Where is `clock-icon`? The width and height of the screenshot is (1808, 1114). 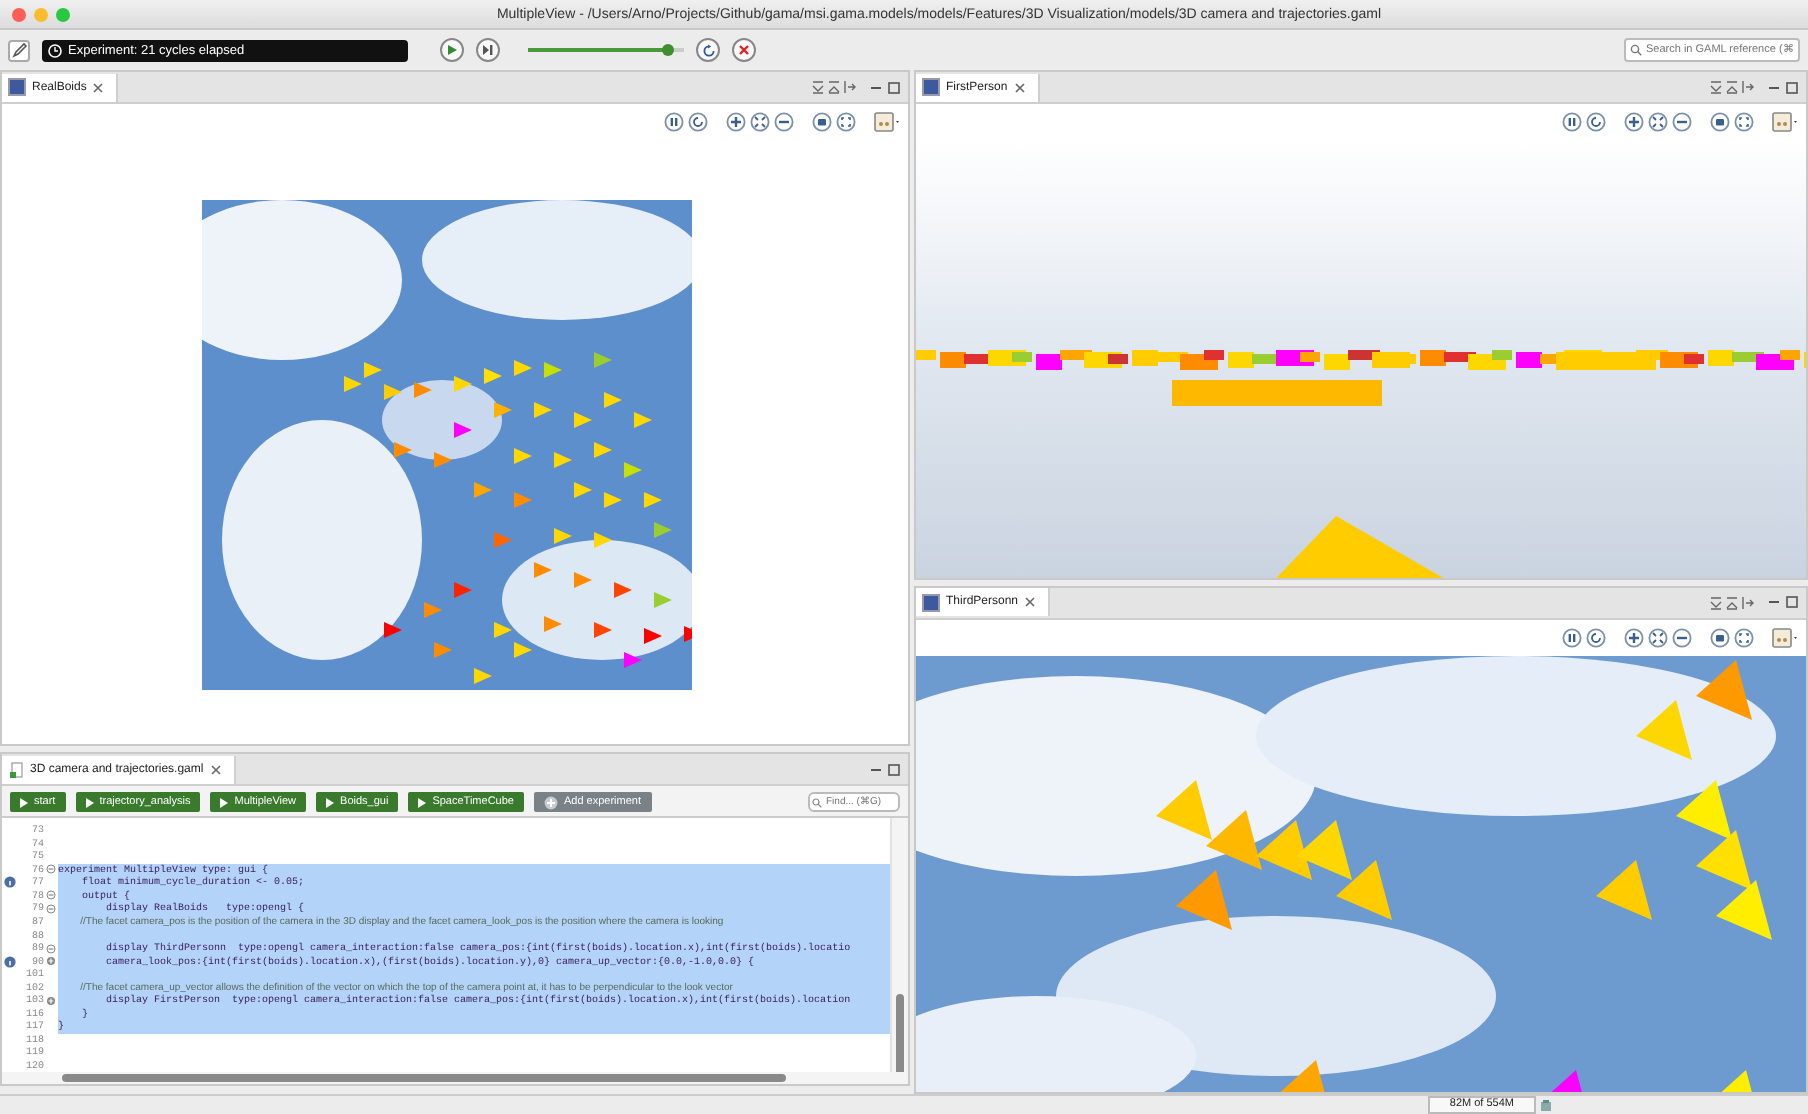 clock-icon is located at coordinates (55, 50).